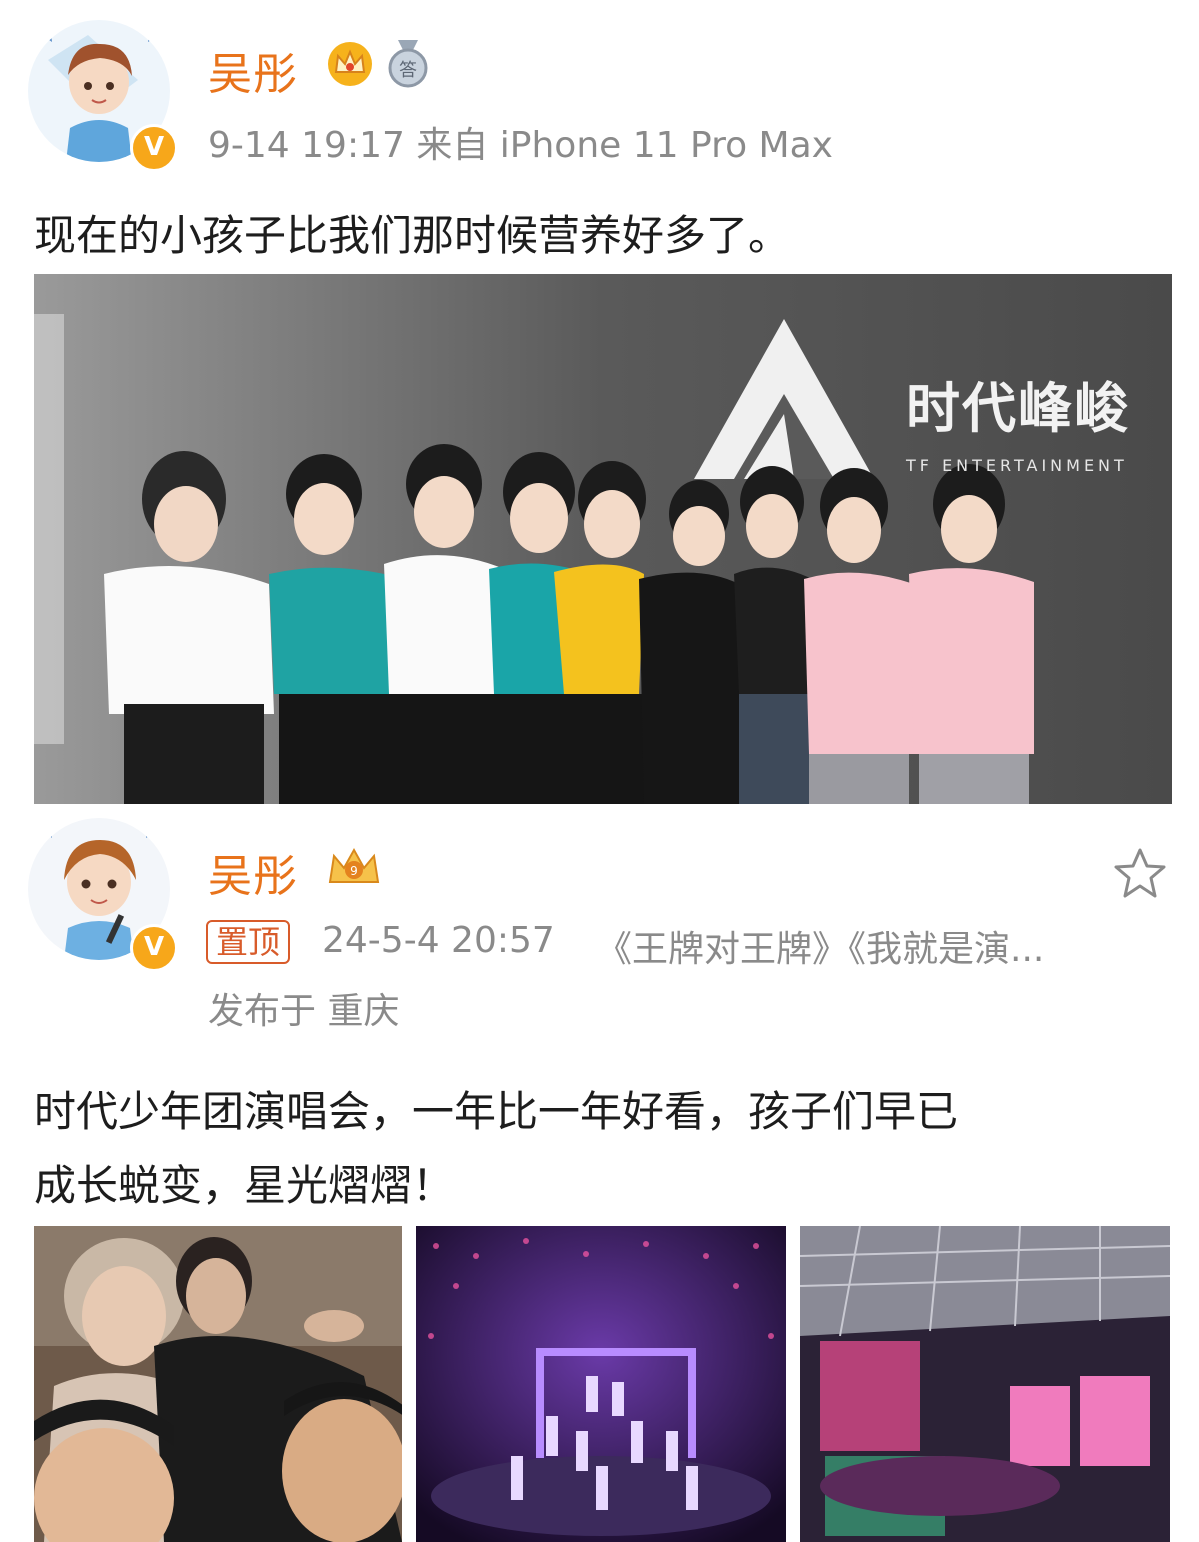  I want to click on post-meta: 9-14 19:17 来自 iPhone 11 Pro Max, so click(520, 145).